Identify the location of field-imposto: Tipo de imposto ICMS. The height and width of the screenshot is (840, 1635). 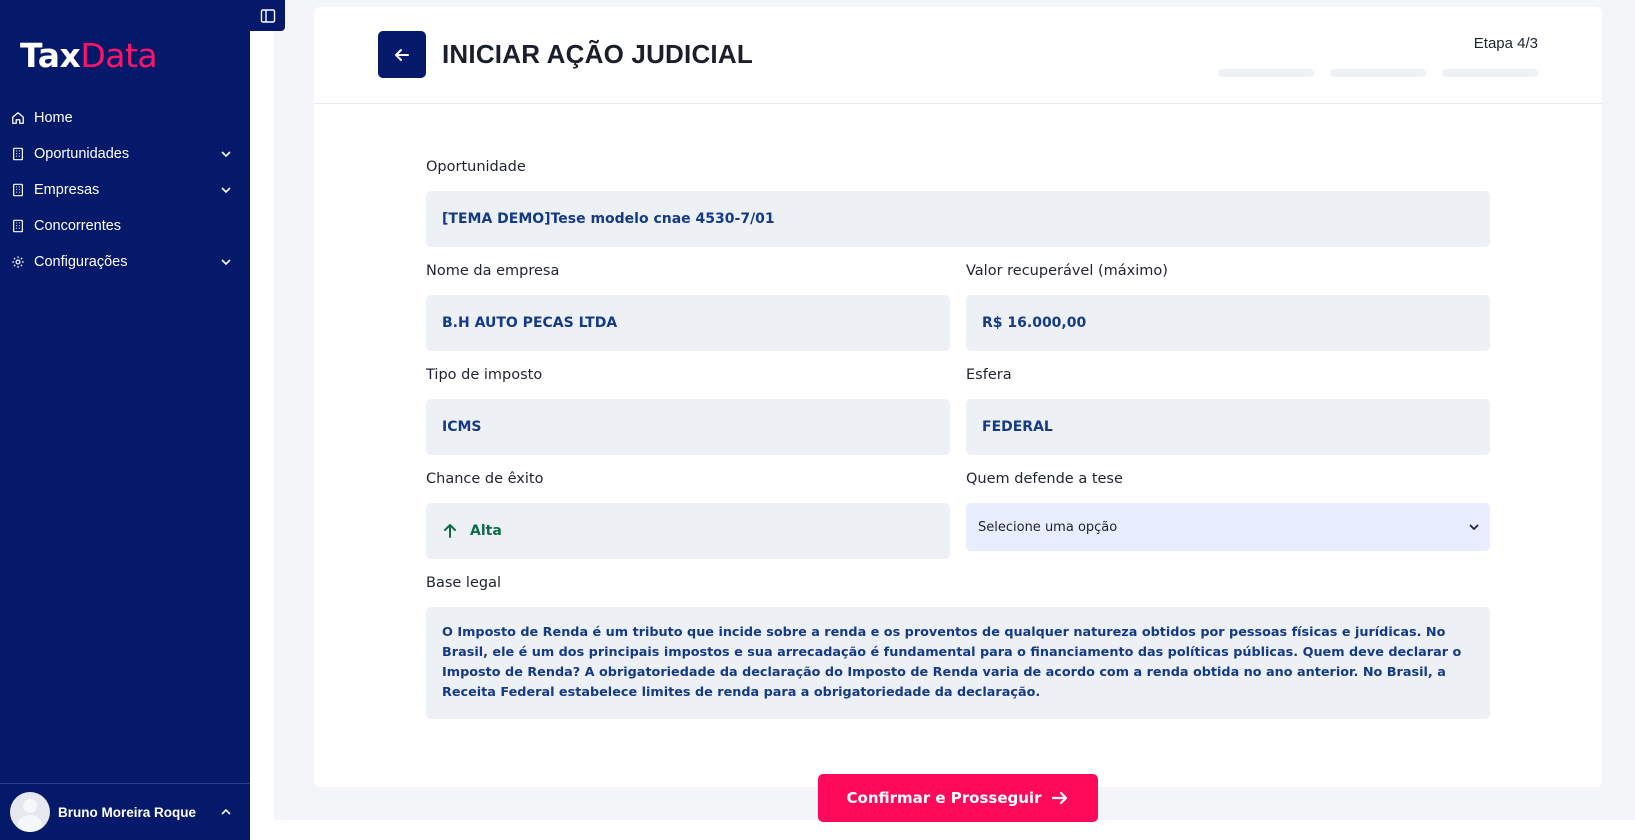
(688, 411).